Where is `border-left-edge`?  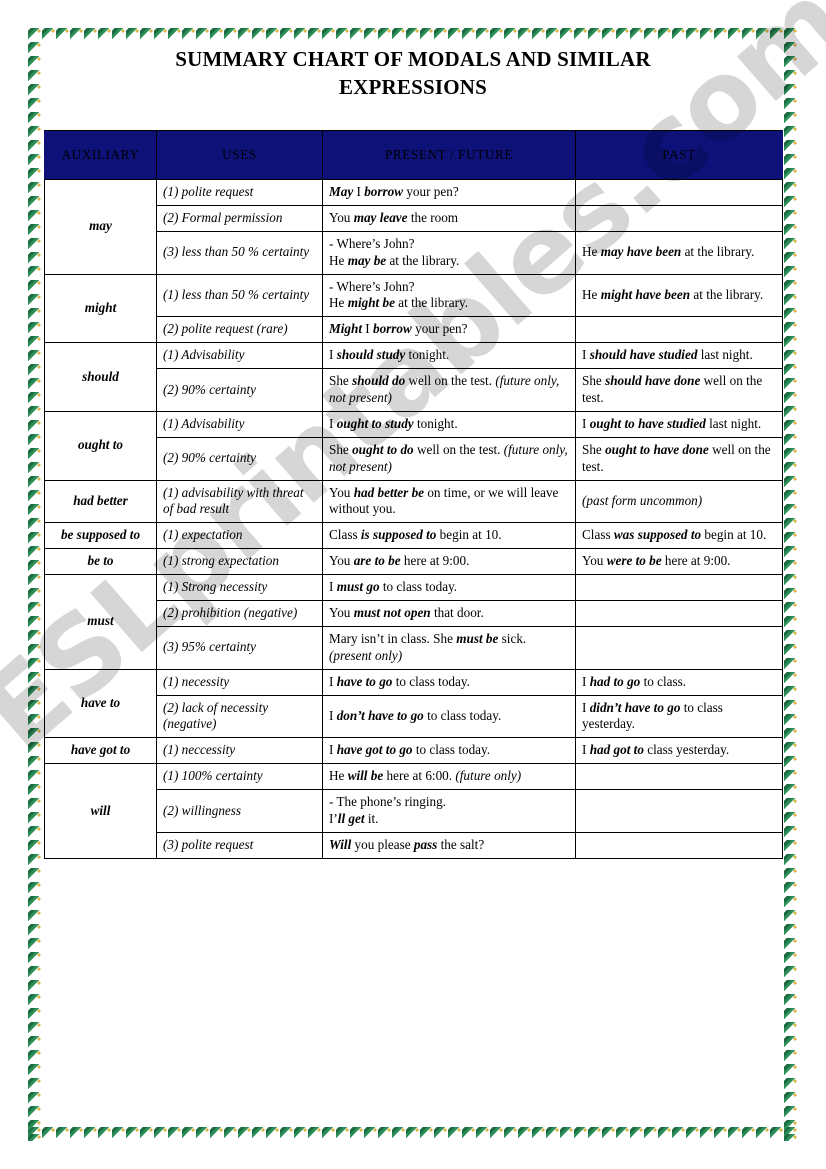 border-left-edge is located at coordinates (35, 584).